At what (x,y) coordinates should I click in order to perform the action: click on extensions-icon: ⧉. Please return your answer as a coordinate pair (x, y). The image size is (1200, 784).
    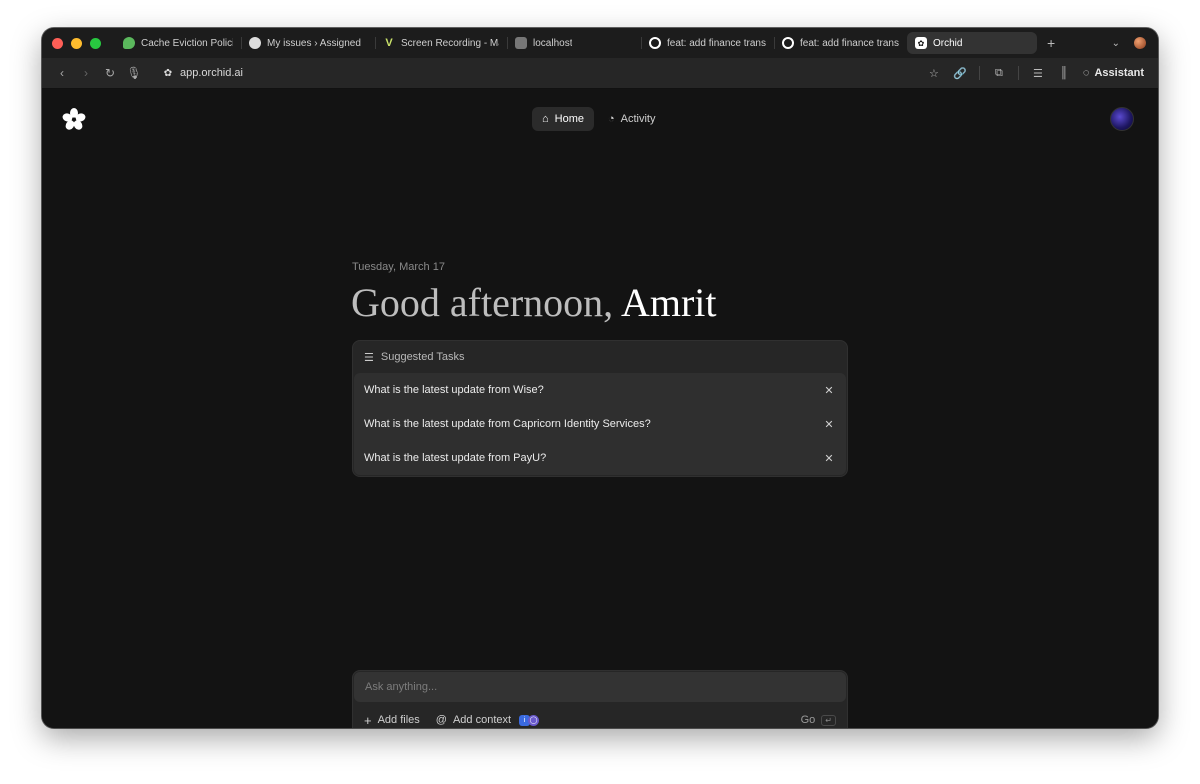
    Looking at the image, I should click on (999, 73).